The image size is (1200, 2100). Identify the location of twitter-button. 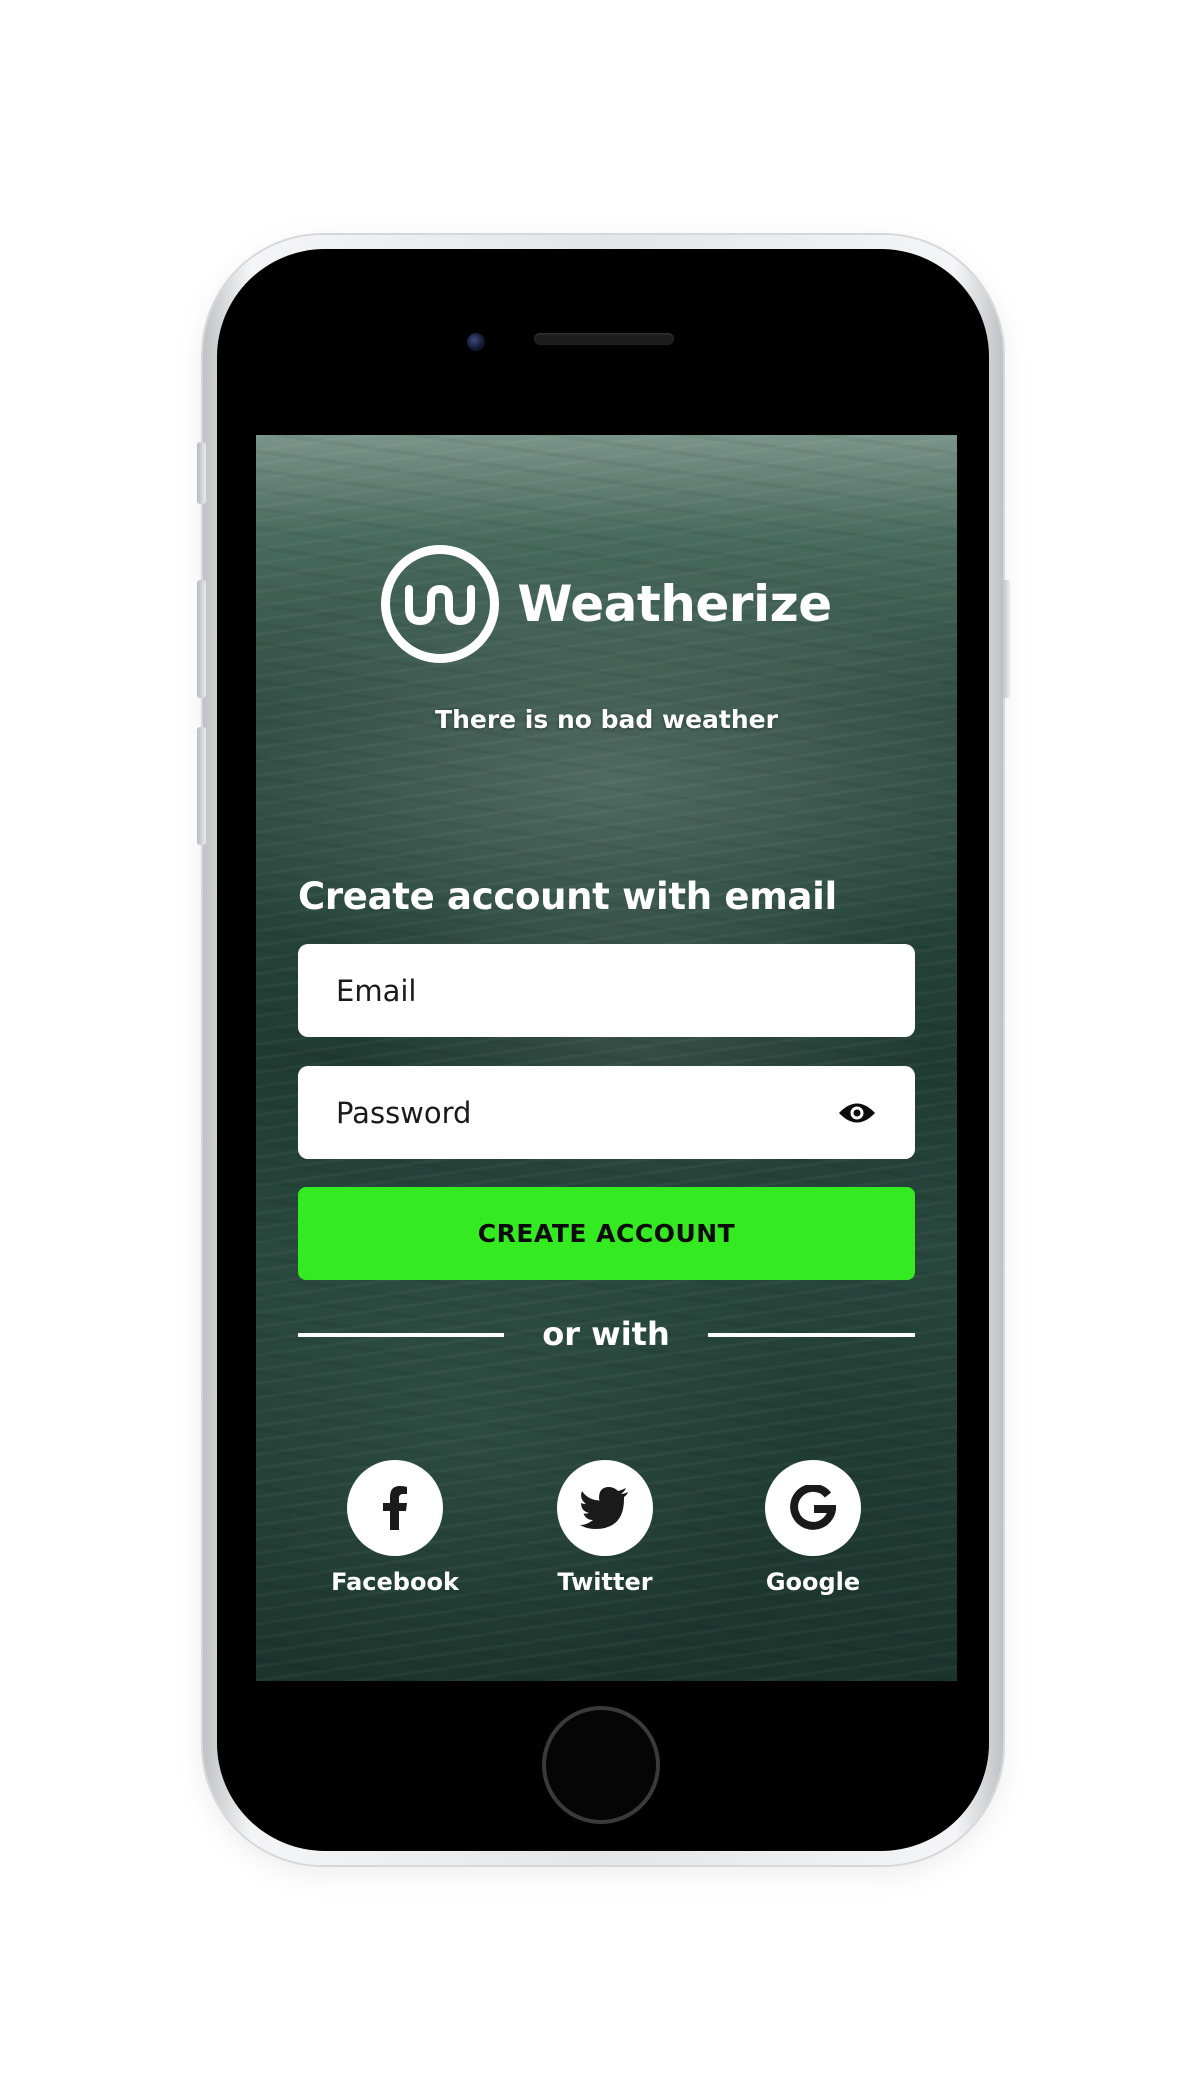
(605, 1508).